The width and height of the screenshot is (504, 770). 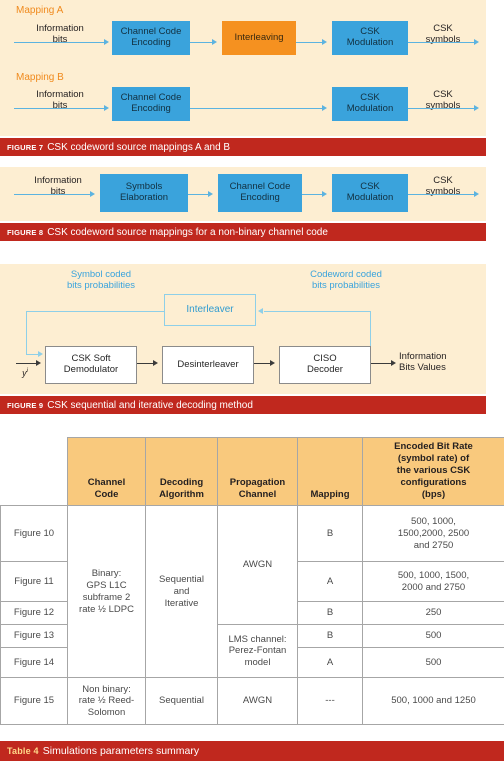 What do you see at coordinates (257, 471) in the screenshot?
I see `table-header-propagation-channel: Propagation Channel` at bounding box center [257, 471].